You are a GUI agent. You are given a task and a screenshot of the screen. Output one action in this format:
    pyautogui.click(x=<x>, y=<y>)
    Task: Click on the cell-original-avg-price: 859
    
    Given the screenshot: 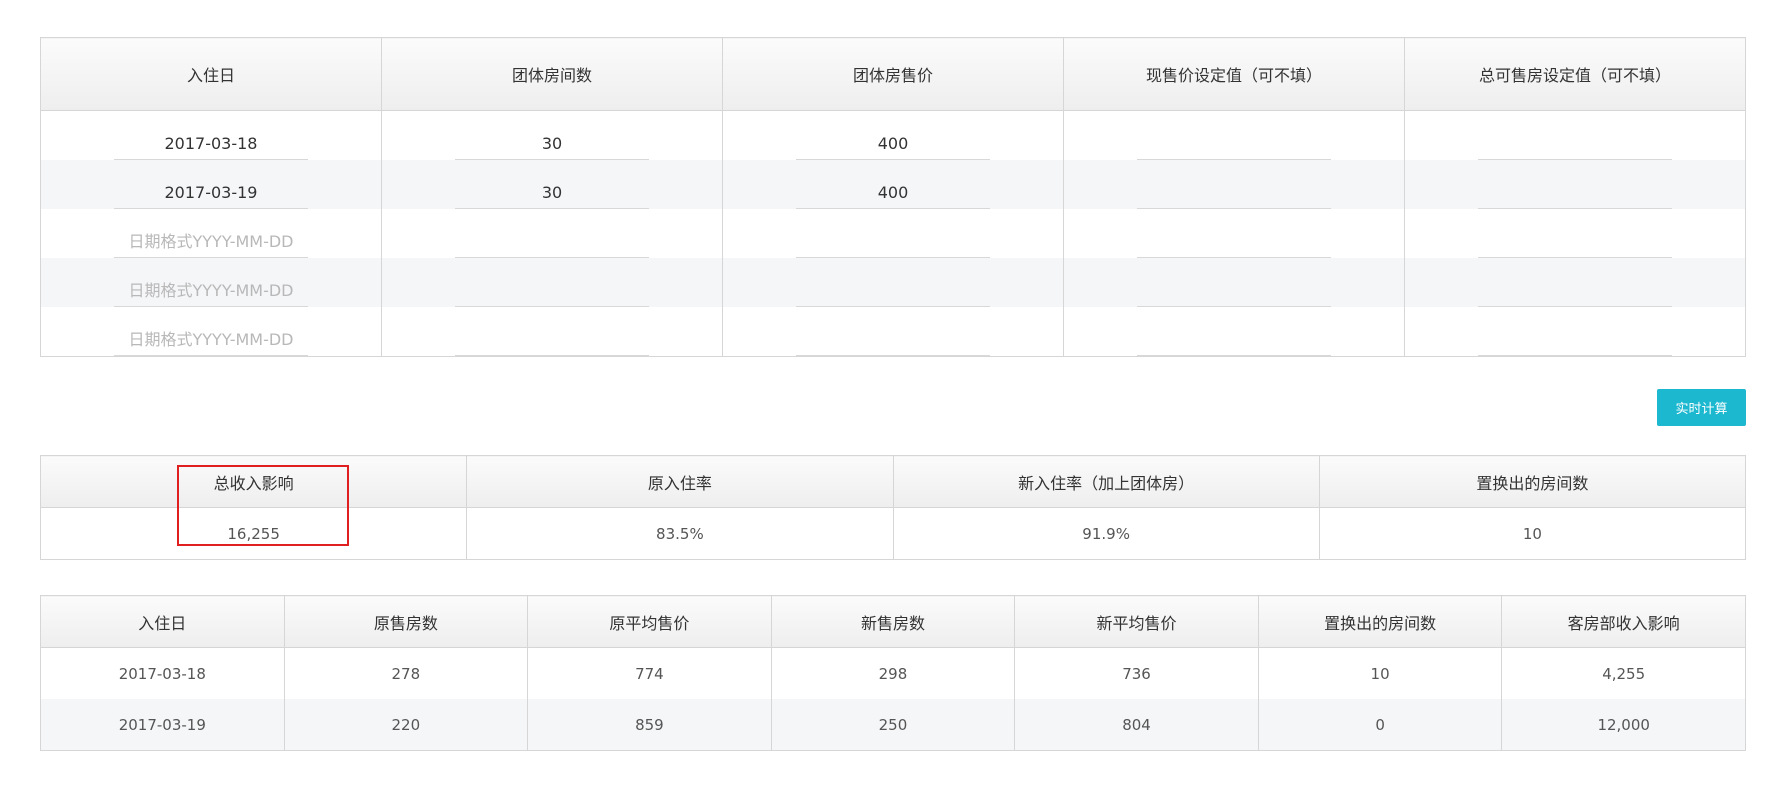 What is the action you would take?
    pyautogui.click(x=649, y=725)
    